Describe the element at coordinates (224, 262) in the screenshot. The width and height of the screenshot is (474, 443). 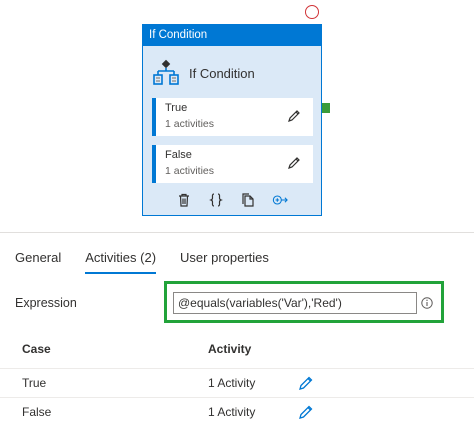
I see `tab-user-properties: User properties` at that location.